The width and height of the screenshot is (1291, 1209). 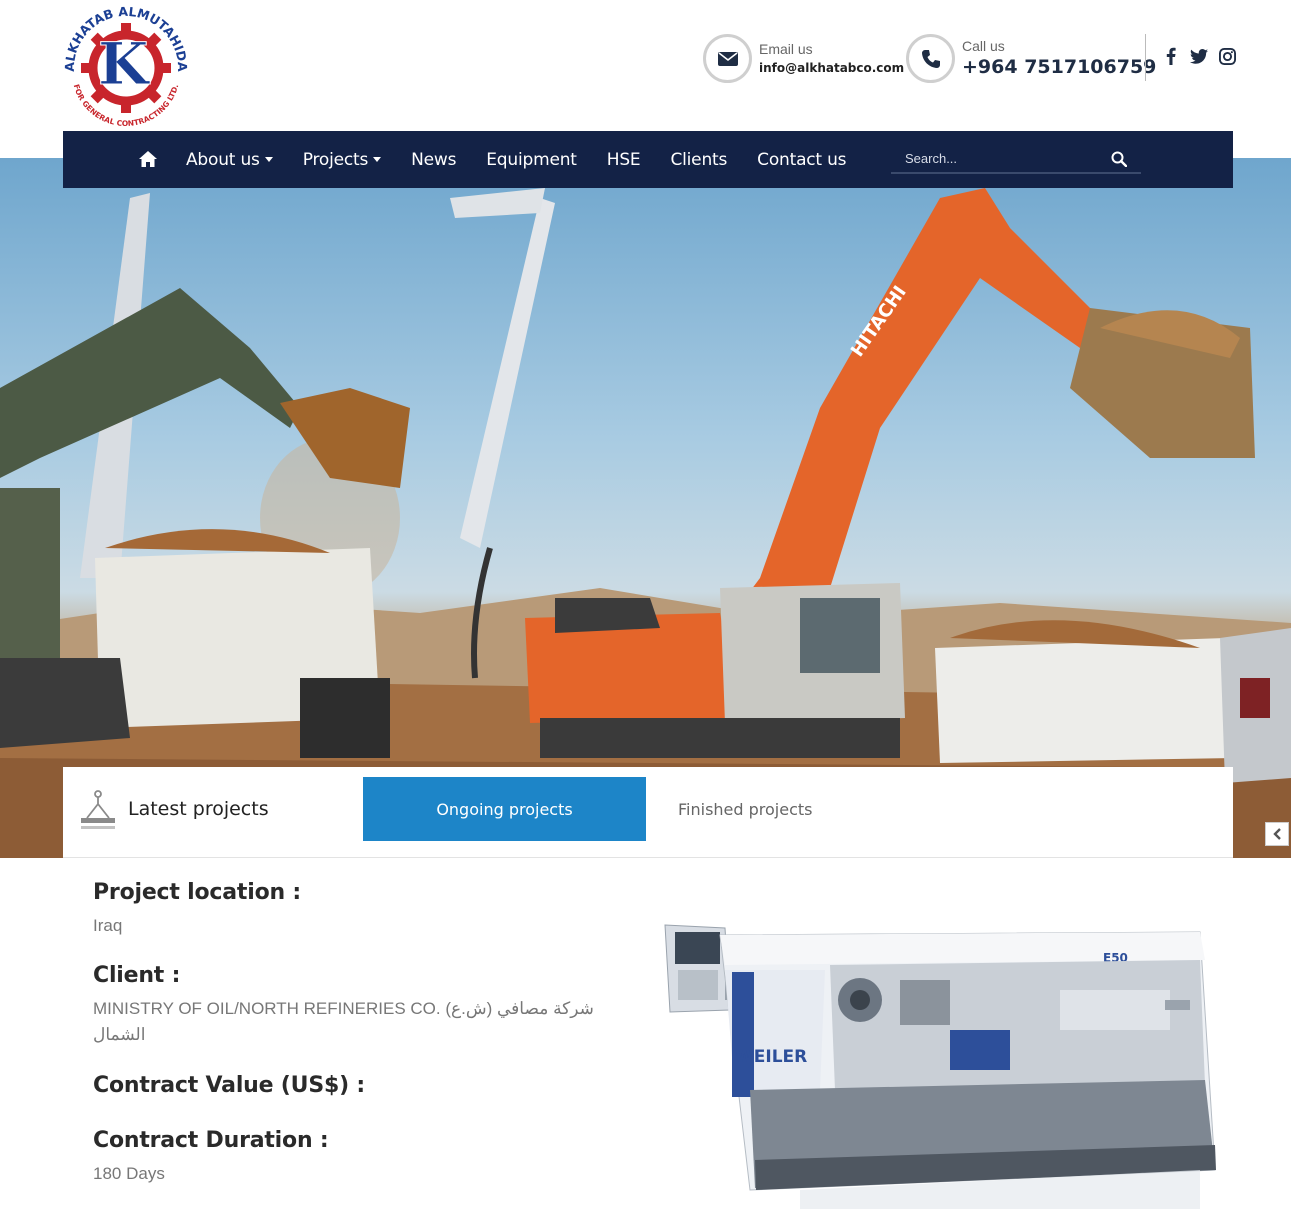 I want to click on phone-label: Call us, so click(x=983, y=45).